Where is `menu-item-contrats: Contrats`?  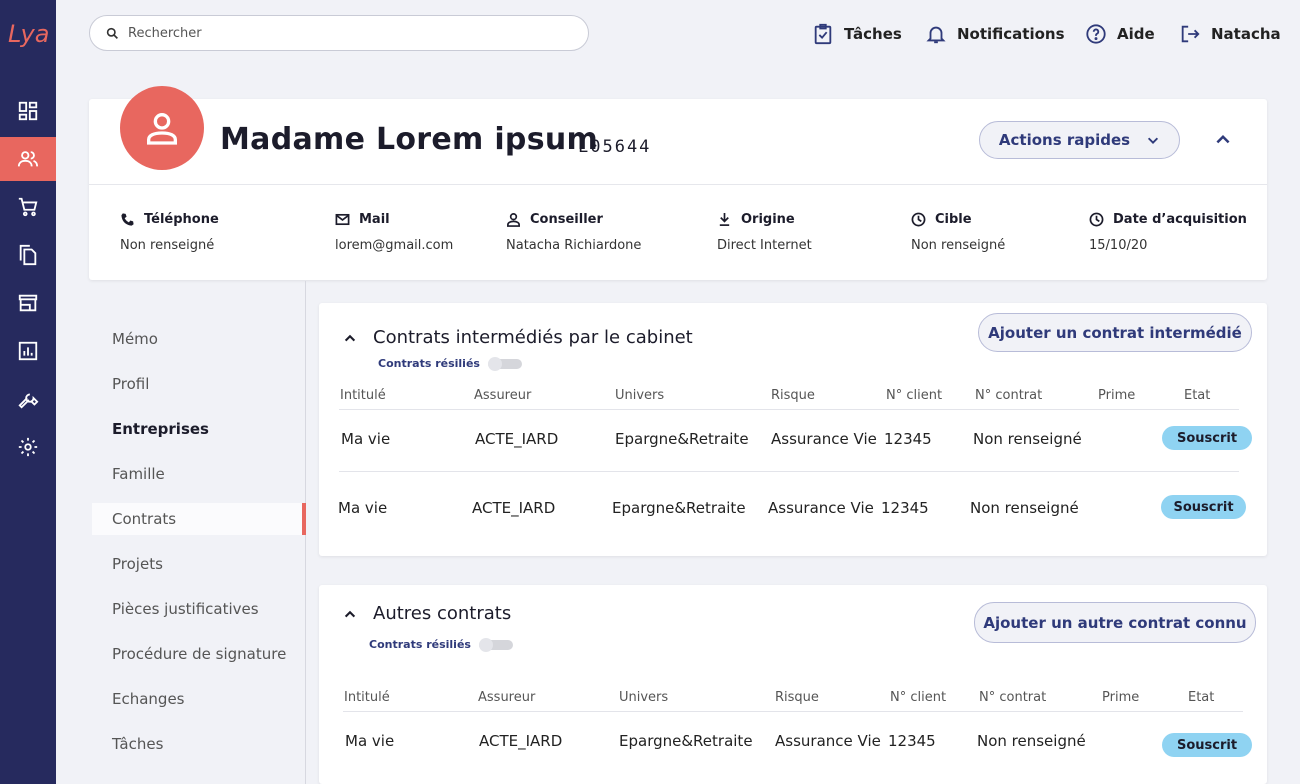 menu-item-contrats: Contrats is located at coordinates (199, 519).